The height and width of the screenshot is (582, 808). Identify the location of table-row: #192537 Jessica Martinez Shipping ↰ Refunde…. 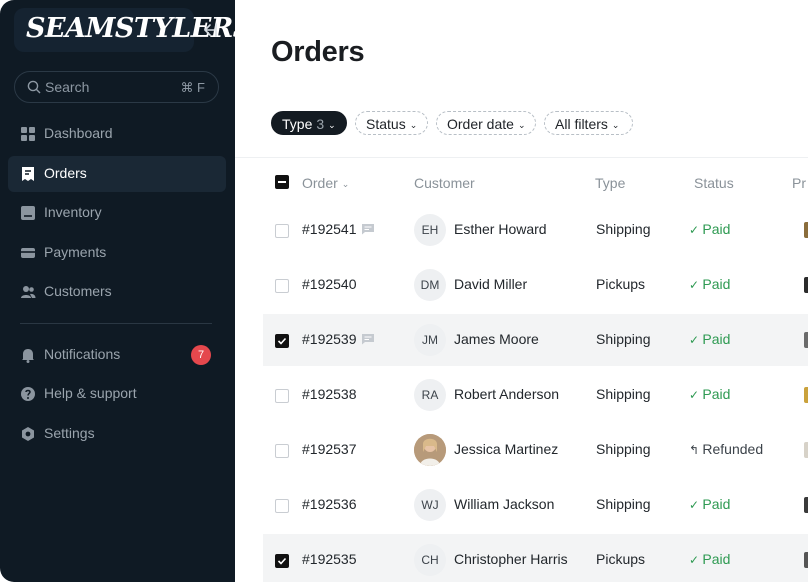
(535, 450).